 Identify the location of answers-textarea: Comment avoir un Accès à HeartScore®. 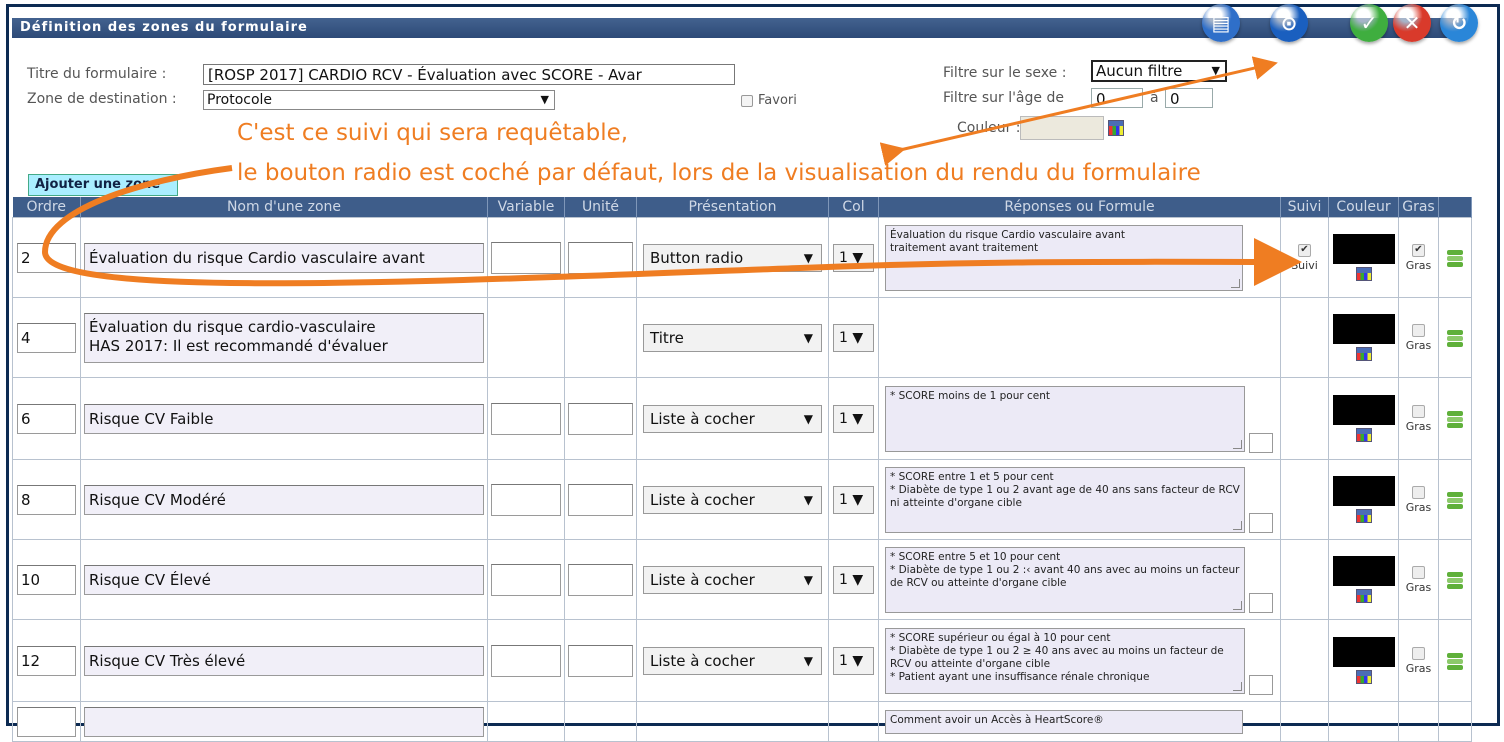
(1064, 721).